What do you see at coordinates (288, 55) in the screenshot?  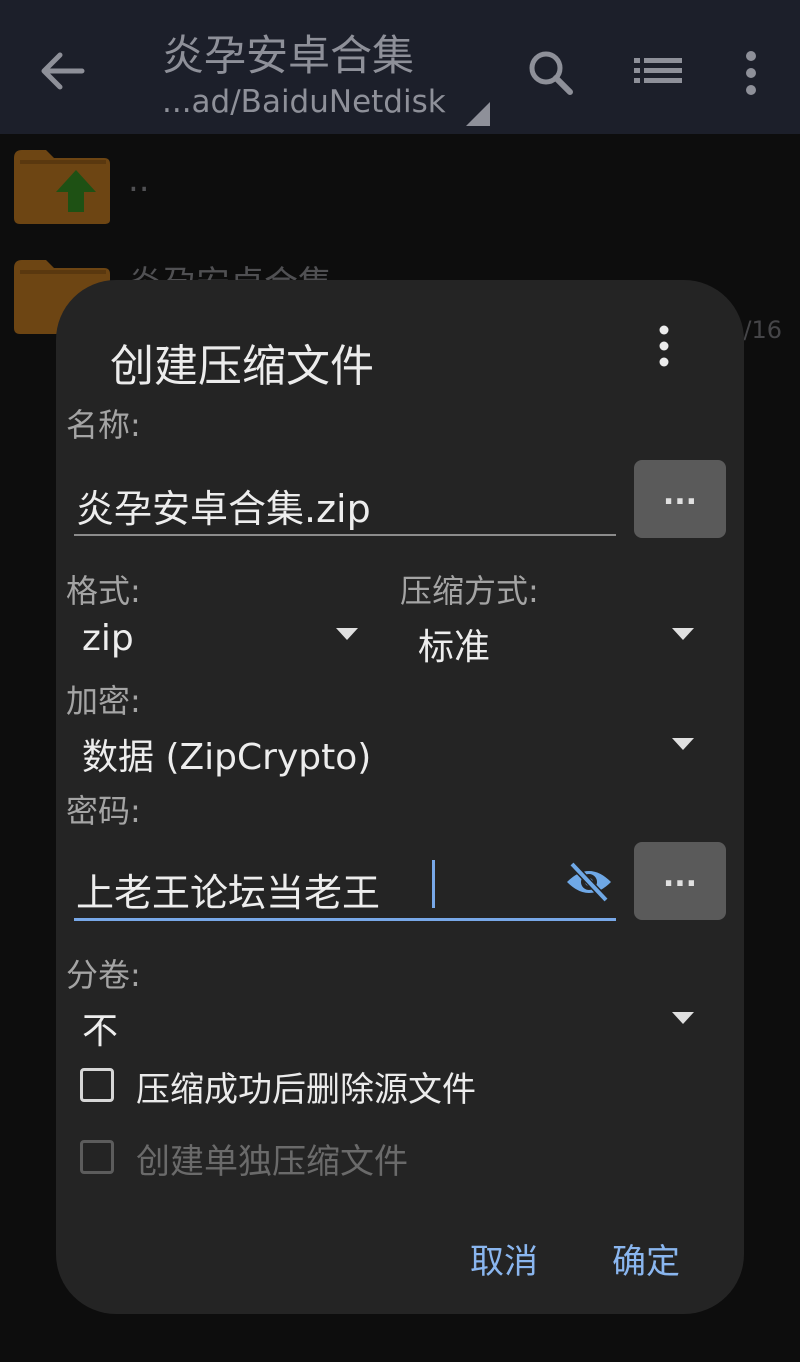 I see `page-title: 炎孕安卓合集` at bounding box center [288, 55].